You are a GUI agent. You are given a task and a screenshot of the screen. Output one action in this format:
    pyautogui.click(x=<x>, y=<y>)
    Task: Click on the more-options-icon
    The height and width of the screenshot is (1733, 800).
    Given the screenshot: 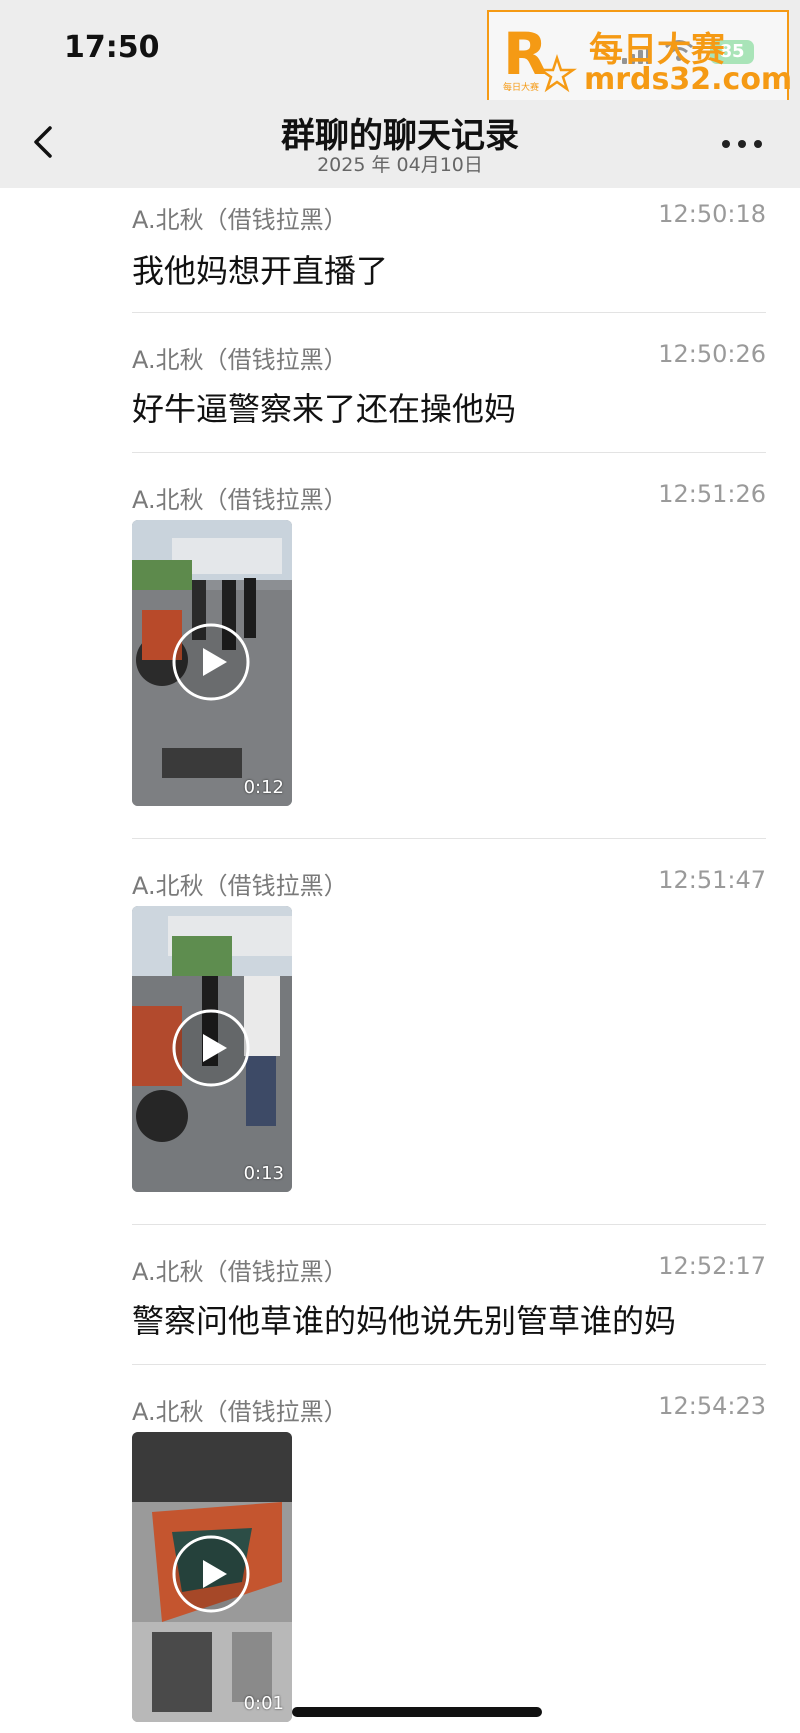 What is the action you would take?
    pyautogui.click(x=744, y=143)
    